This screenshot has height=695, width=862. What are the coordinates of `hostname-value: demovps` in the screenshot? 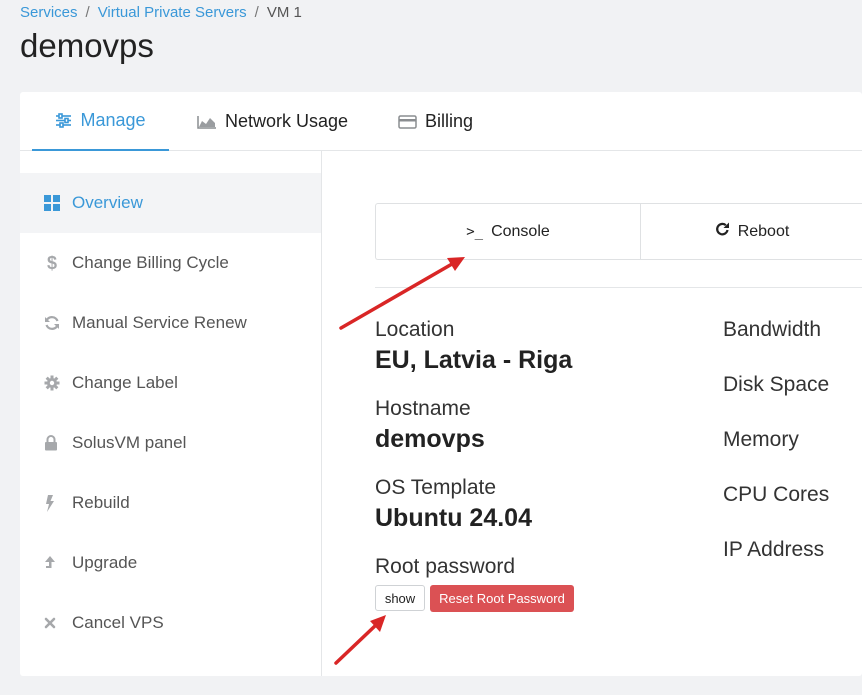 It's located at (430, 439).